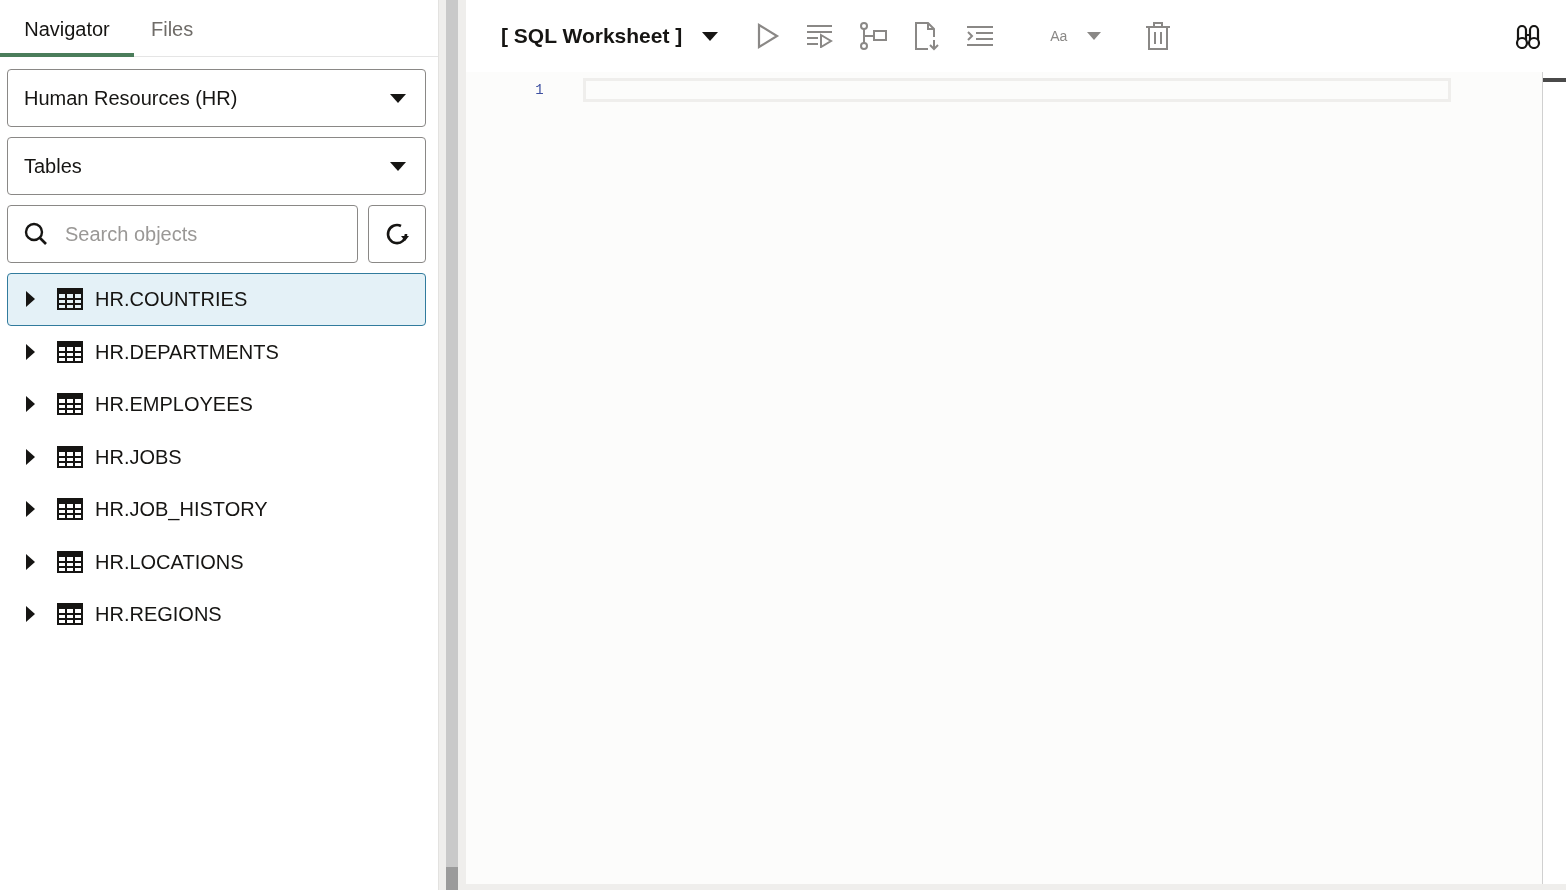  Describe the element at coordinates (216, 98) in the screenshot. I see `schema-select: Human Resources (HR)` at that location.